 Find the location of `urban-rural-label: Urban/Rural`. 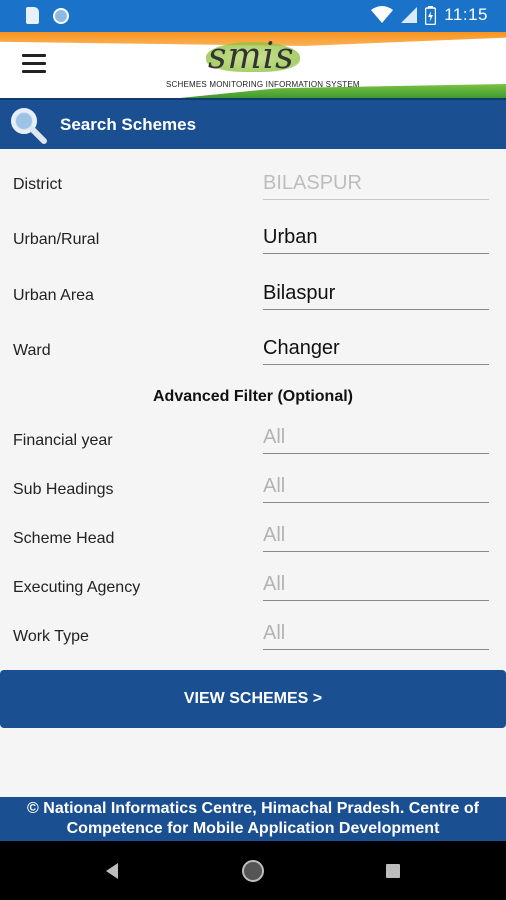

urban-rural-label: Urban/Rural is located at coordinates (56, 239).